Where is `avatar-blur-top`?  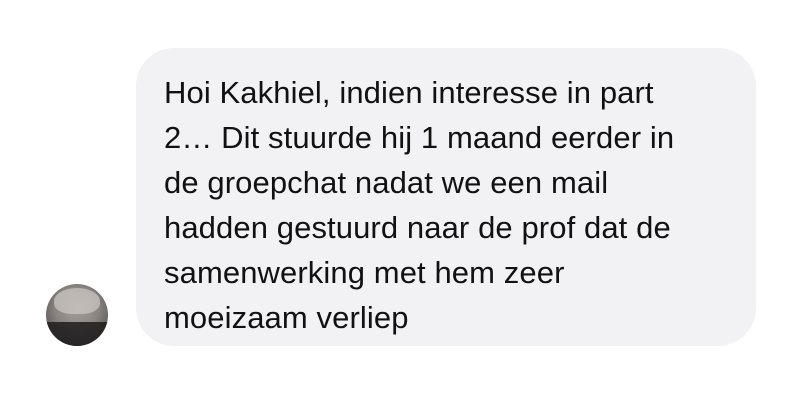
avatar-blur-top is located at coordinates (77, 301).